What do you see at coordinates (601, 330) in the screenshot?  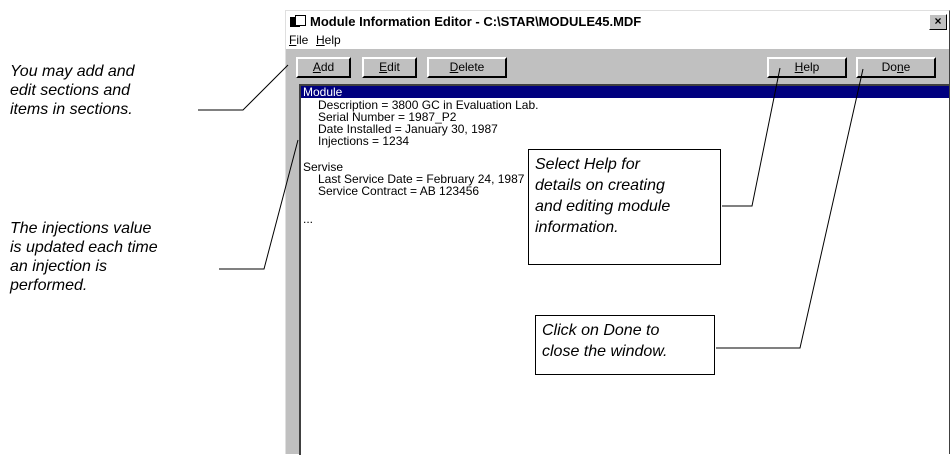 I see `callout-line: Click on Done to` at bounding box center [601, 330].